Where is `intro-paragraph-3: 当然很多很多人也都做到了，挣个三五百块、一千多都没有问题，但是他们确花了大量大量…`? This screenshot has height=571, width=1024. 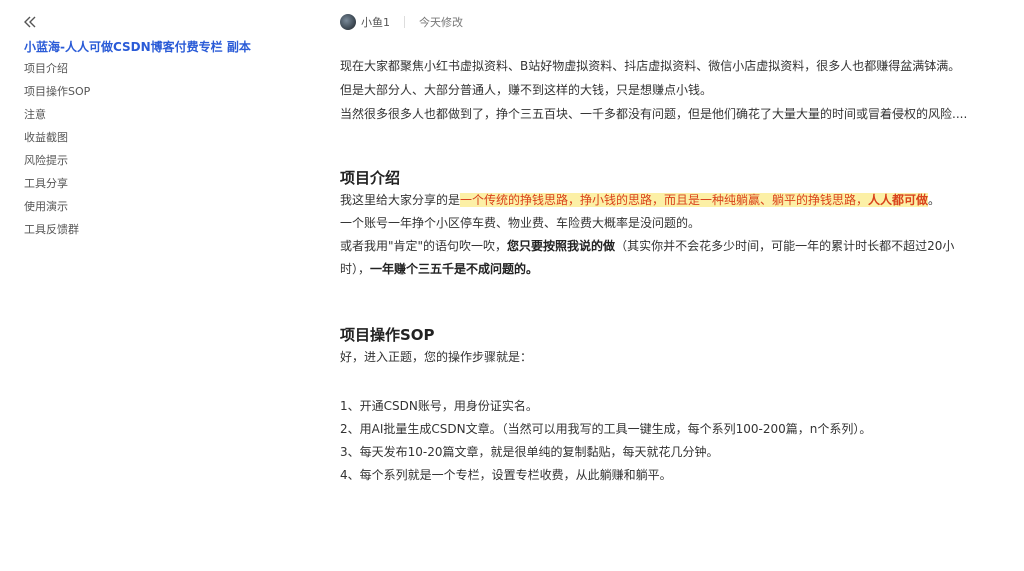 intro-paragraph-3: 当然很多很多人也都做到了，挣个三五百块、一千多都没有问题，但是他们确花了大量大量… is located at coordinates (654, 114).